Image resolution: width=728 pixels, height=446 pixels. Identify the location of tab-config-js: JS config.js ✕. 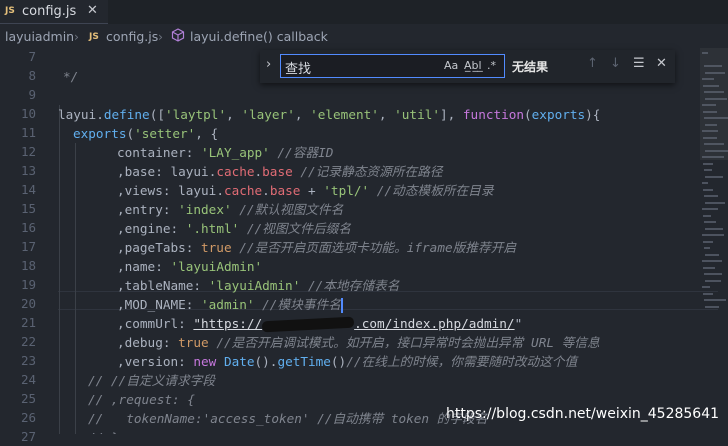
(54, 12).